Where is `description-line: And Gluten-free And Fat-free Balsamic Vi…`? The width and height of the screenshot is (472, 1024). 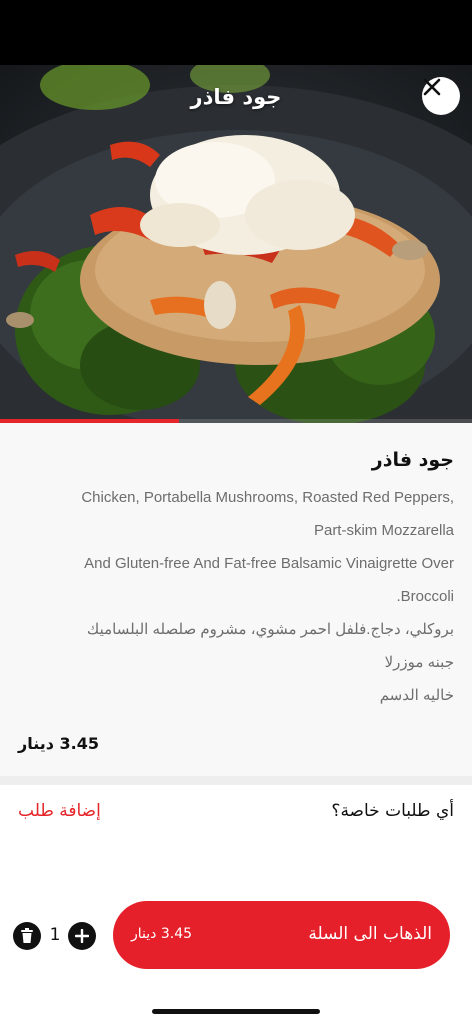 description-line: And Gluten-free And Fat-free Balsamic Vi… is located at coordinates (269, 563).